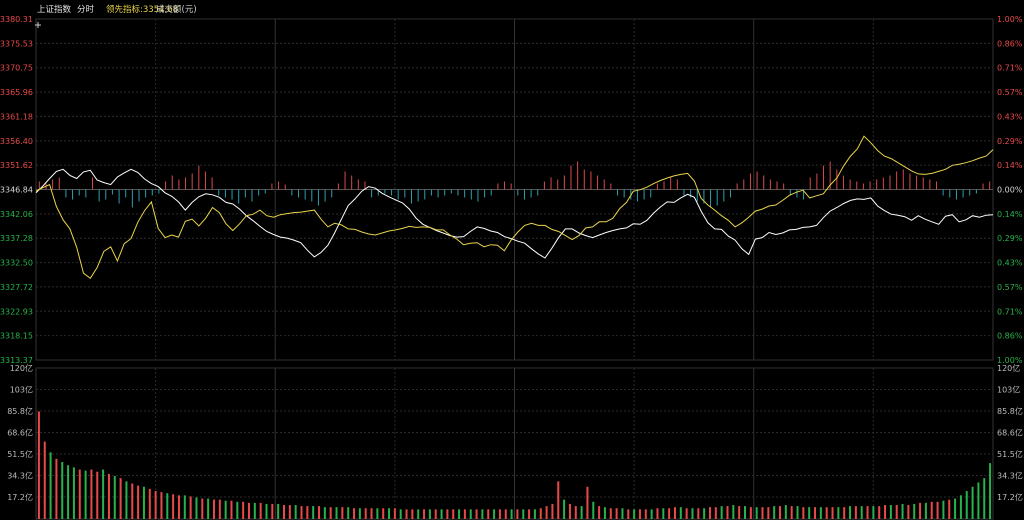 Image resolution: width=1024 pixels, height=520 pixels. What do you see at coordinates (21, 390) in the screenshot?
I see `volume-tick-label: 103亿` at bounding box center [21, 390].